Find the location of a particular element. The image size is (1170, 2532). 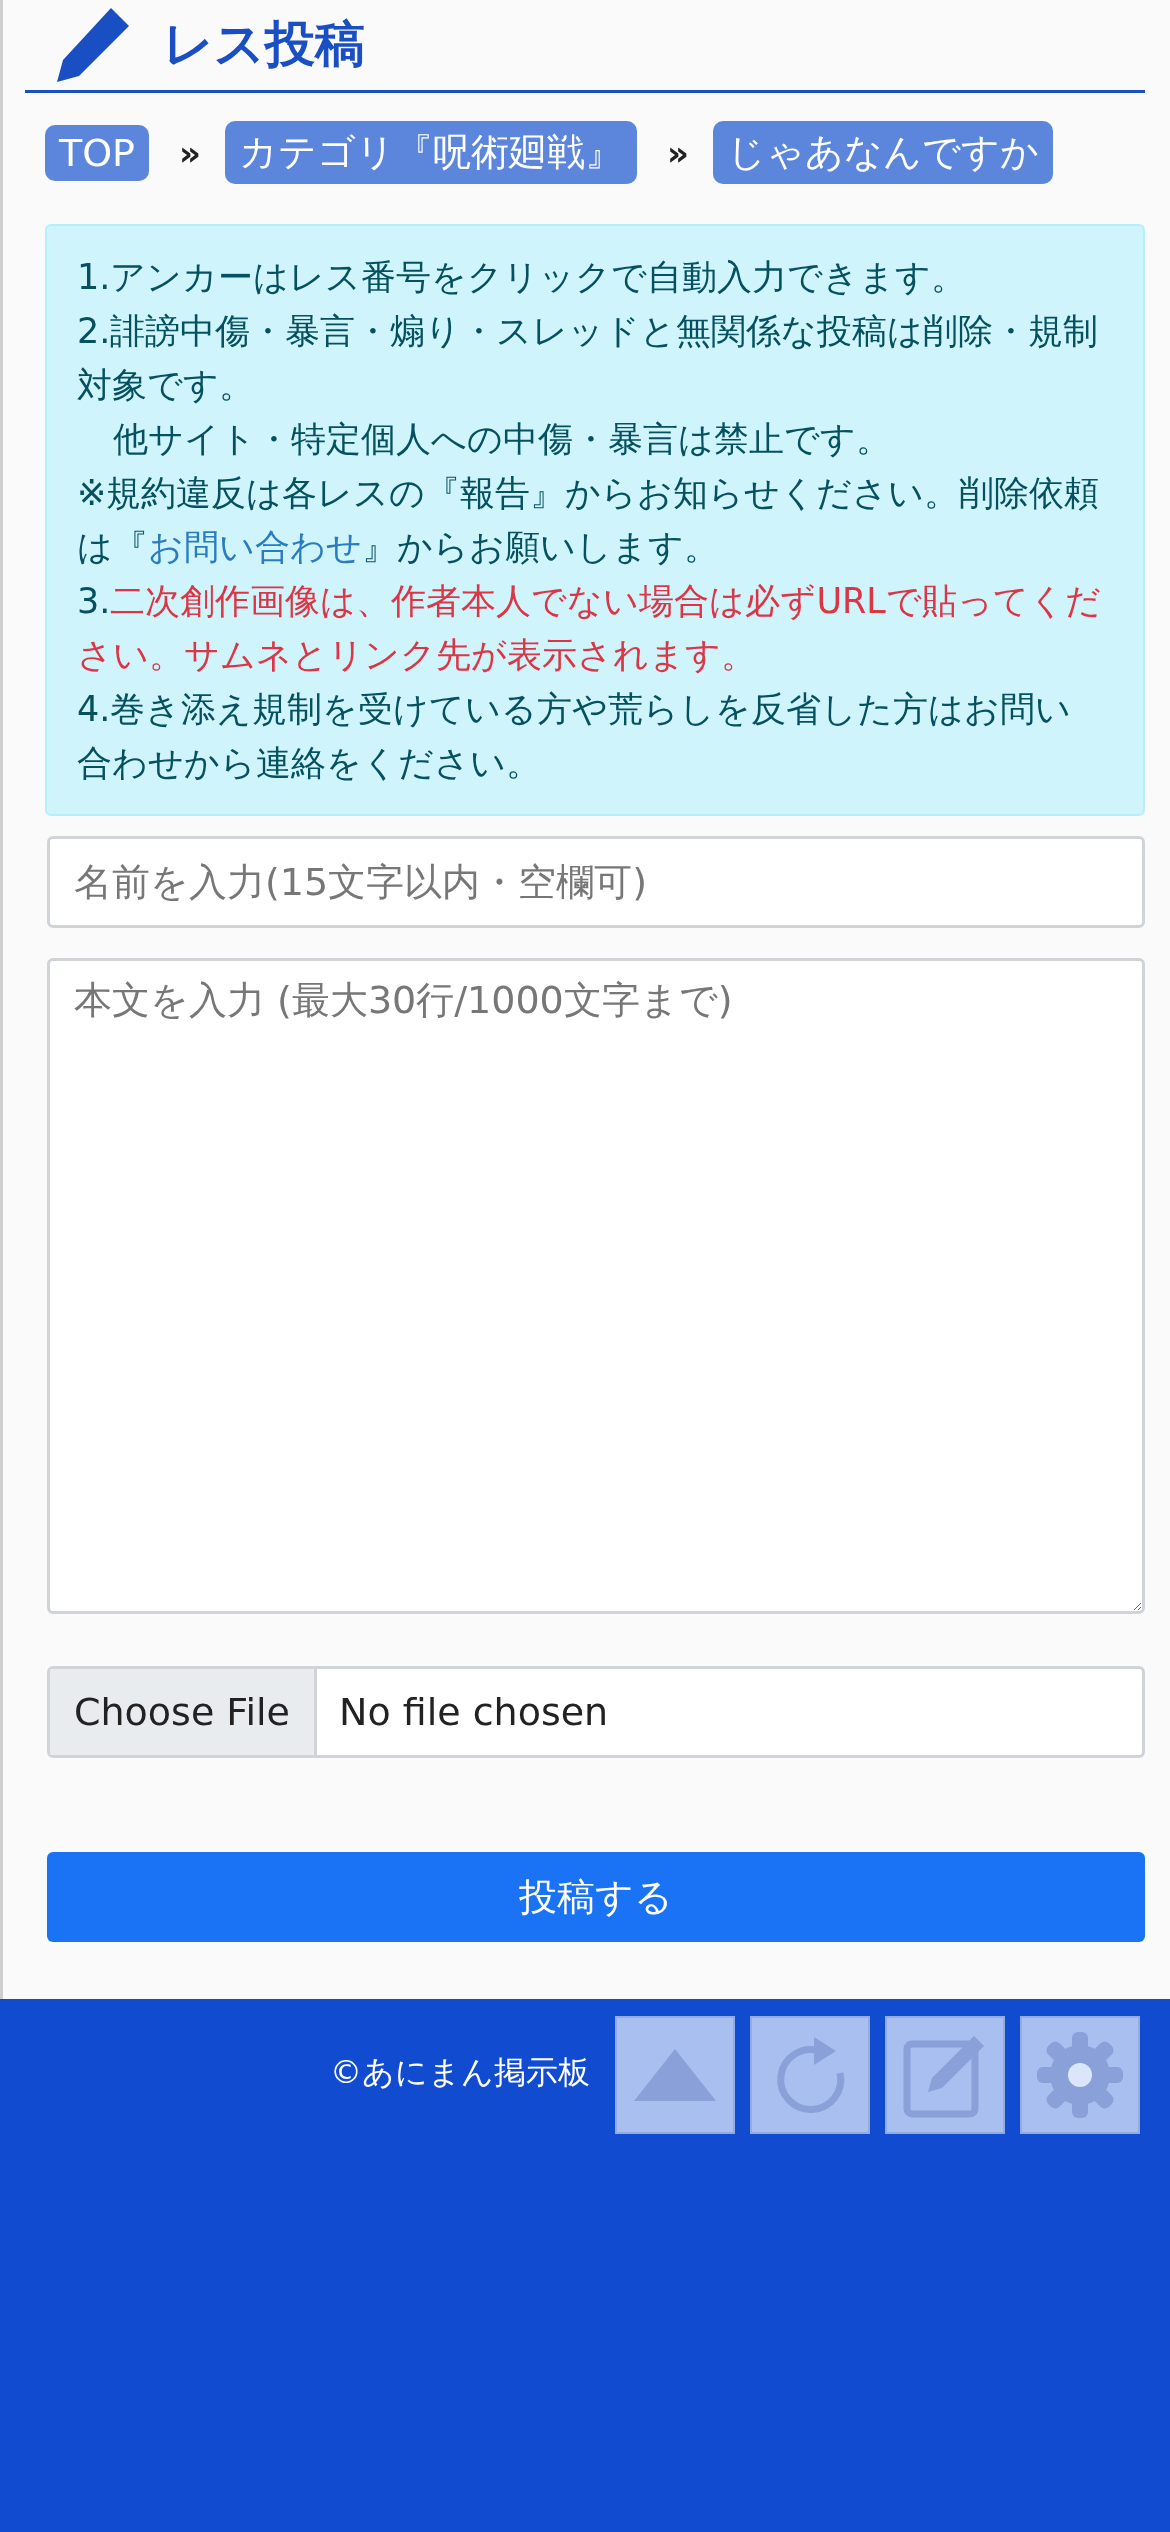

settings-icon is located at coordinates (1080, 2075).